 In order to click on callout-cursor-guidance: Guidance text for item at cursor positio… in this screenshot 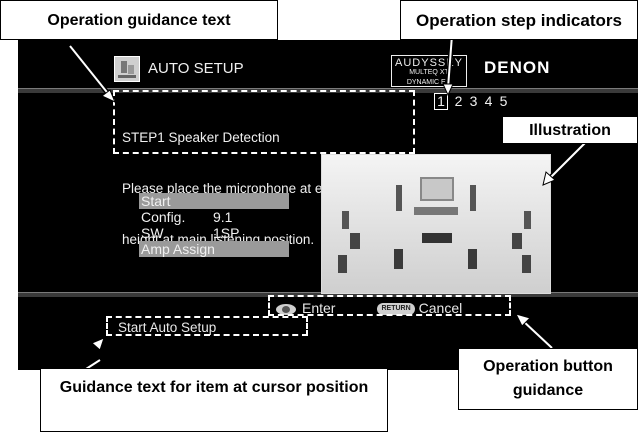, I will do `click(214, 400)`.